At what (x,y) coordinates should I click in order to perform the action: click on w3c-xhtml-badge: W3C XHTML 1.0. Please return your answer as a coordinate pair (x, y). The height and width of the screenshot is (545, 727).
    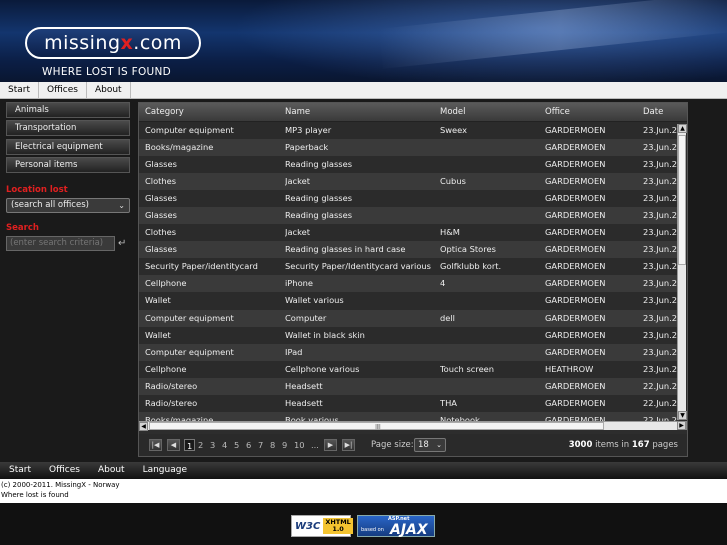
    Looking at the image, I should click on (322, 526).